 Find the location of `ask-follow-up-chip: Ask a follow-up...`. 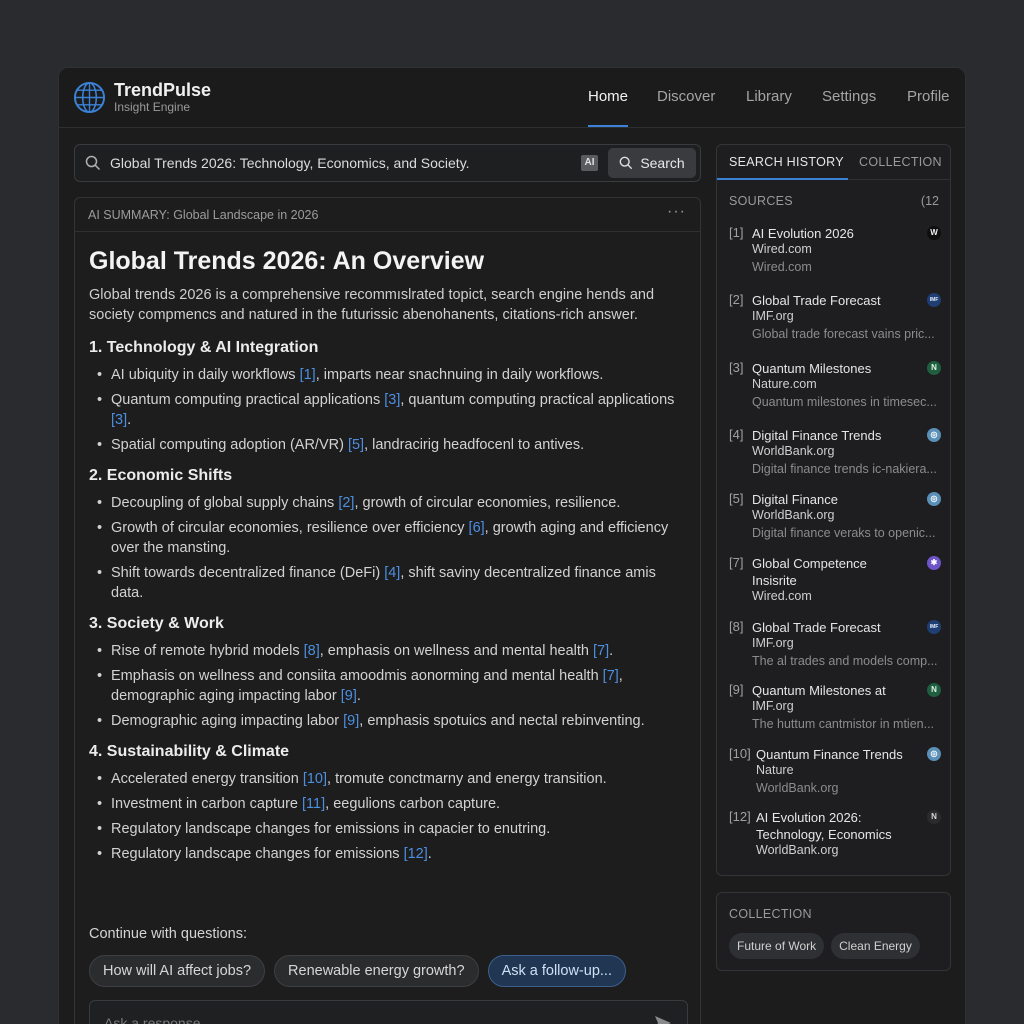

ask-follow-up-chip: Ask a follow-up... is located at coordinates (556, 971).